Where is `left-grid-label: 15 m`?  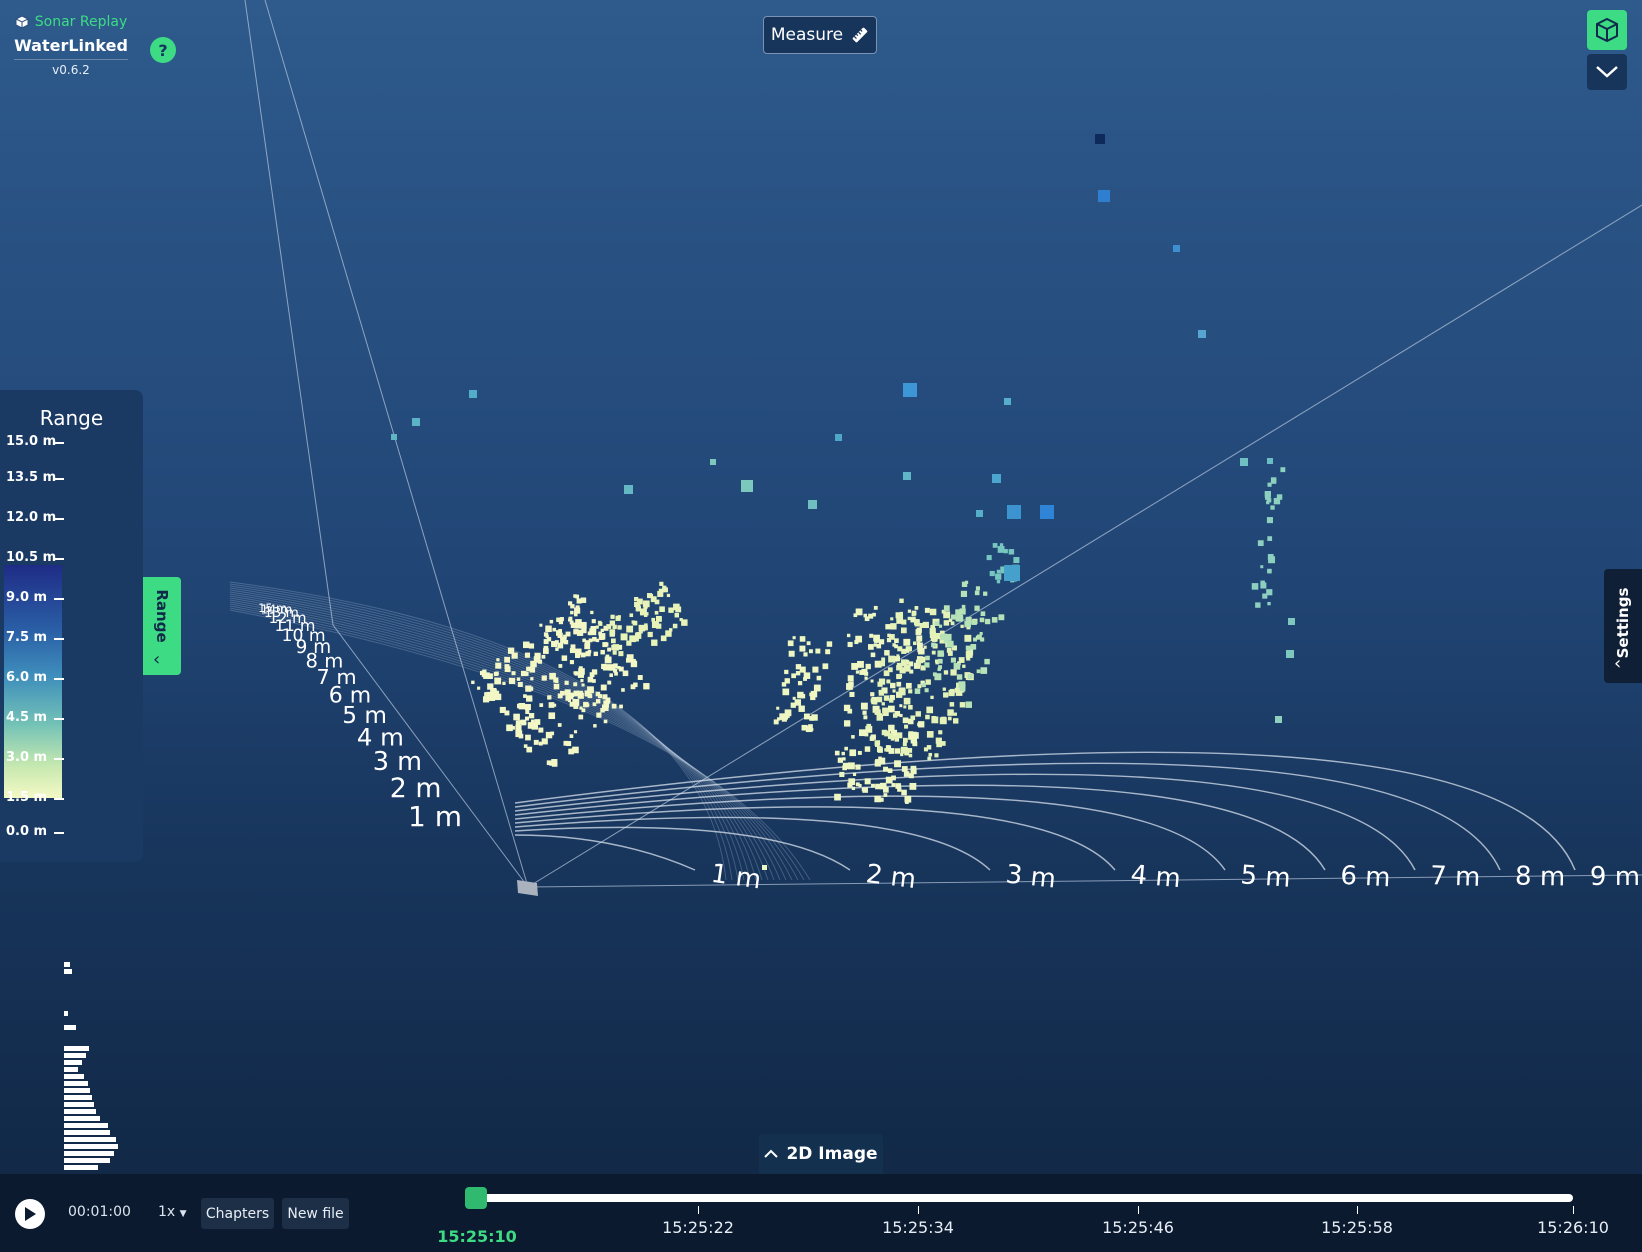 left-grid-label: 15 m is located at coordinates (272, 608).